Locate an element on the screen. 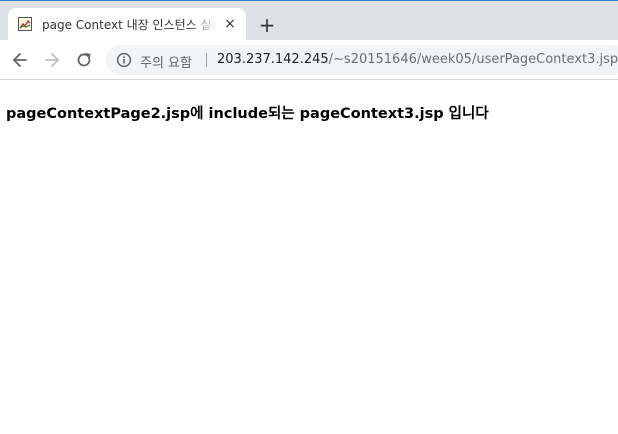  forward-arrow-icon is located at coordinates (52, 60).